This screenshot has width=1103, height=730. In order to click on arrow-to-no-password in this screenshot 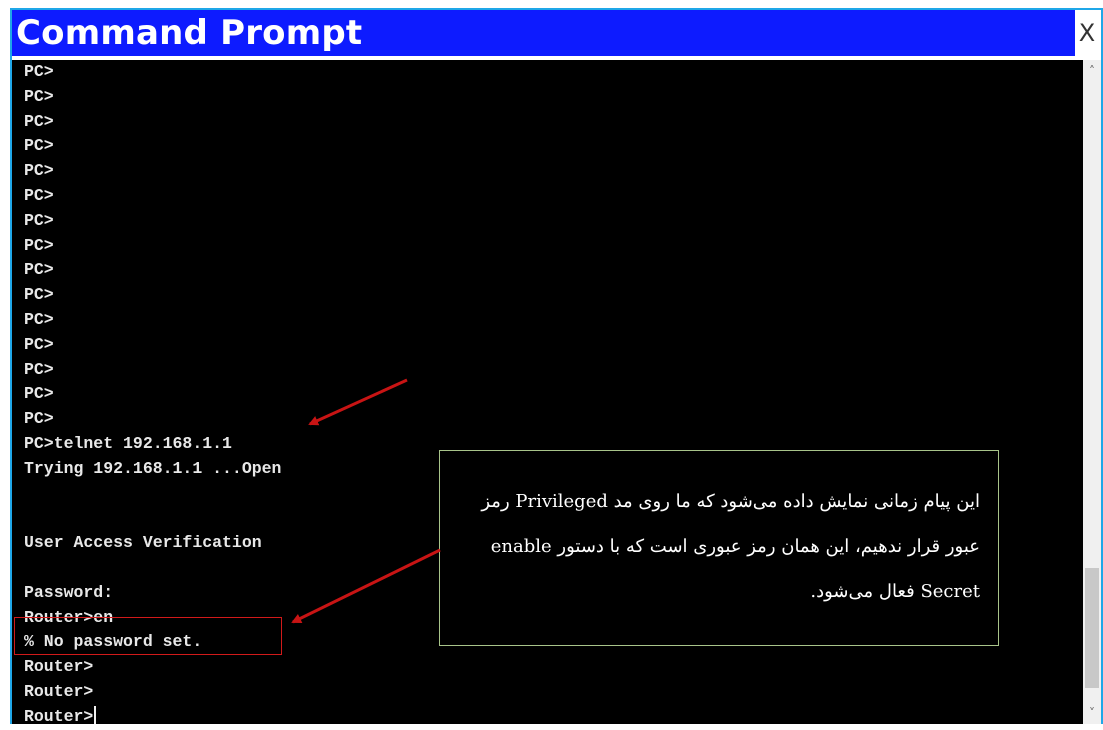, I will do `click(366, 586)`.